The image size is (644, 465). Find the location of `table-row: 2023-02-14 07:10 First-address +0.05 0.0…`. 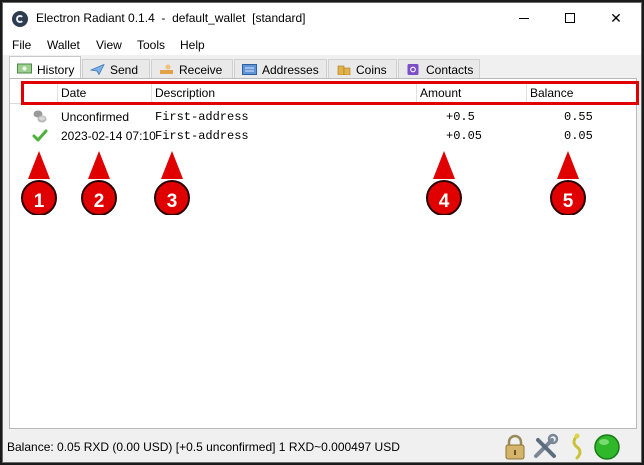

table-row: 2023-02-14 07:10 First-address +0.05 0.0… is located at coordinates (323, 137).